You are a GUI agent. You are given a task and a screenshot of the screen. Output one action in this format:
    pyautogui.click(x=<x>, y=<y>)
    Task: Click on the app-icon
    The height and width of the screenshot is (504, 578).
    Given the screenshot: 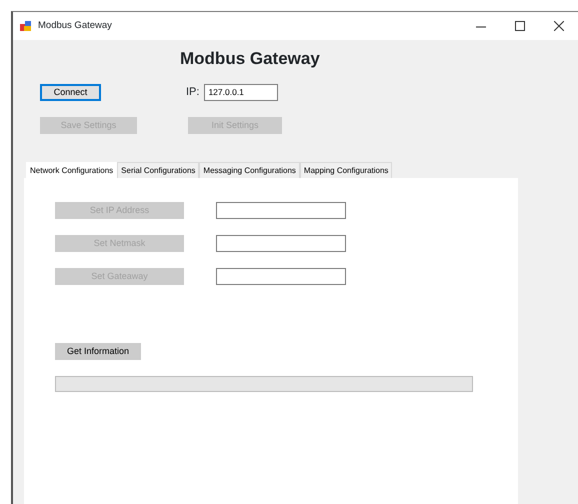 What is the action you would take?
    pyautogui.click(x=26, y=26)
    